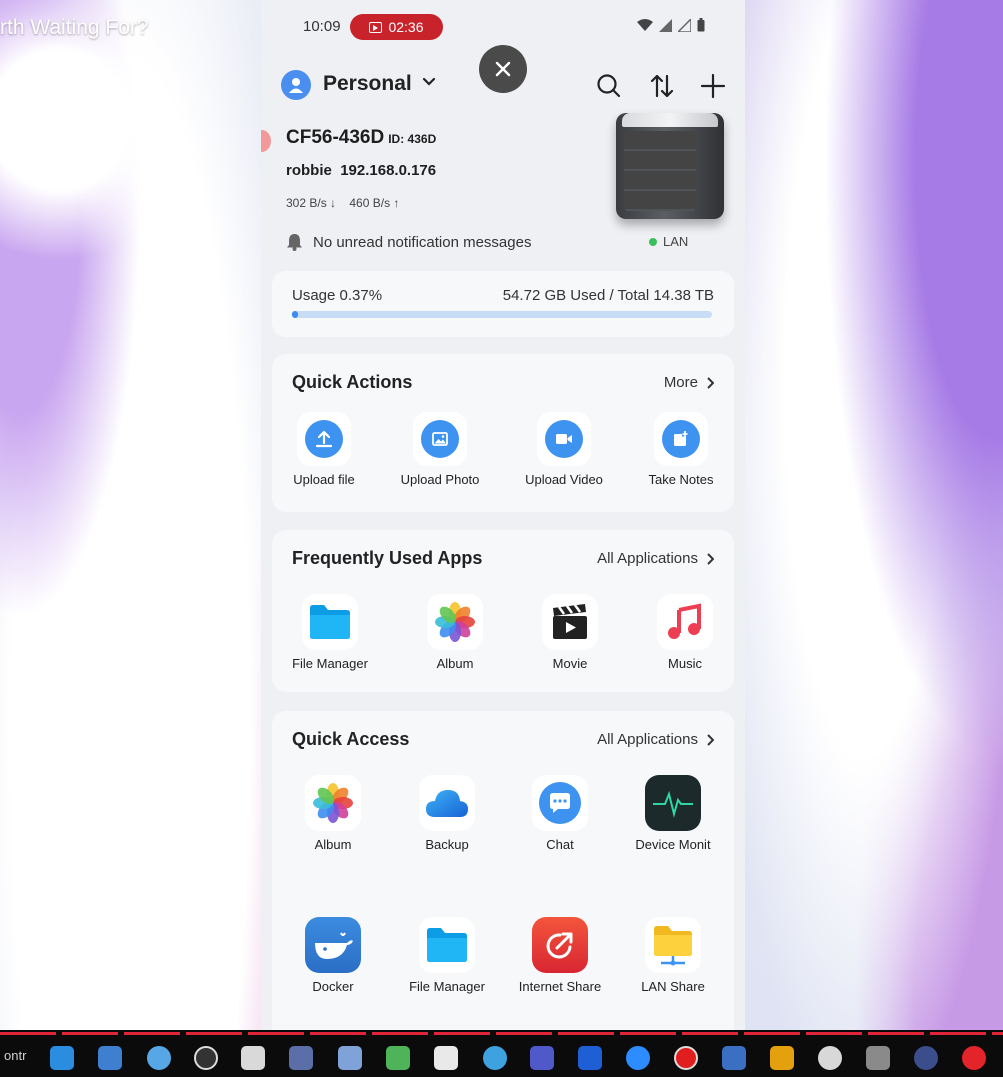  I want to click on quick-access-docker: Docker, so click(333, 955).